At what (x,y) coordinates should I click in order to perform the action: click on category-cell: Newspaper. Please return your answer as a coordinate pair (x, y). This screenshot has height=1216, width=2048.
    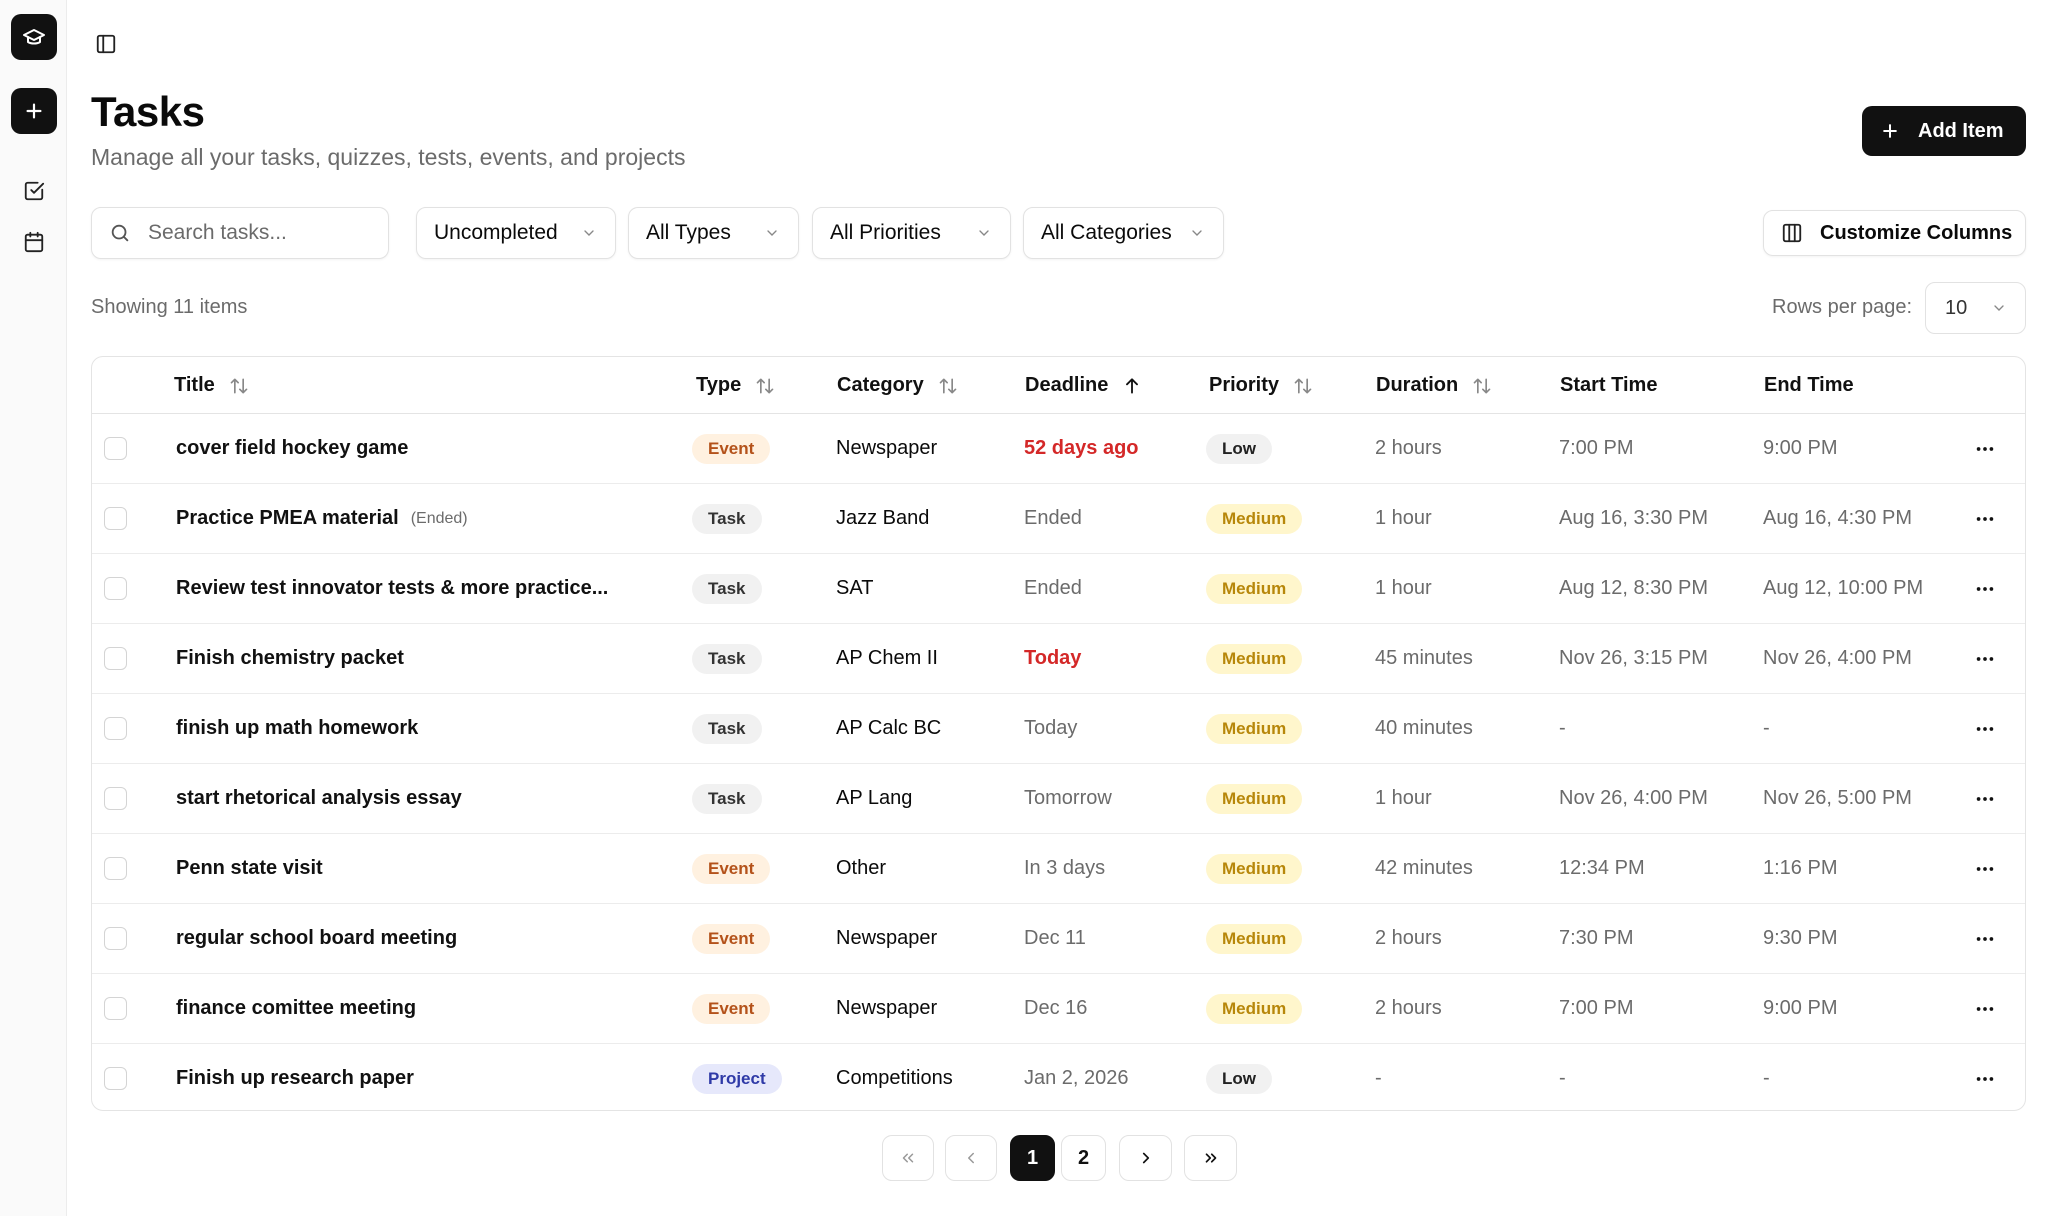
    Looking at the image, I should click on (887, 938).